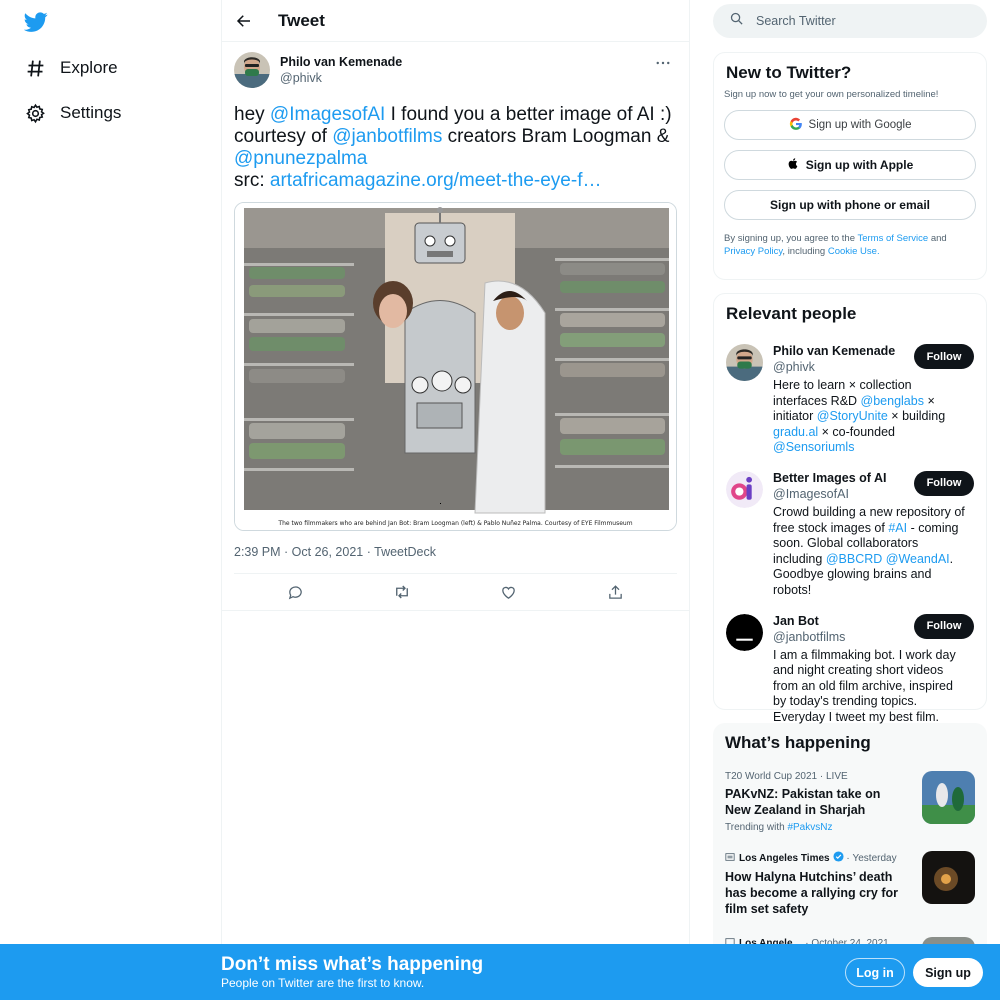 The width and height of the screenshot is (1000, 1000). Describe the element at coordinates (35, 22) in the screenshot. I see `twitter-logo-icon` at that location.